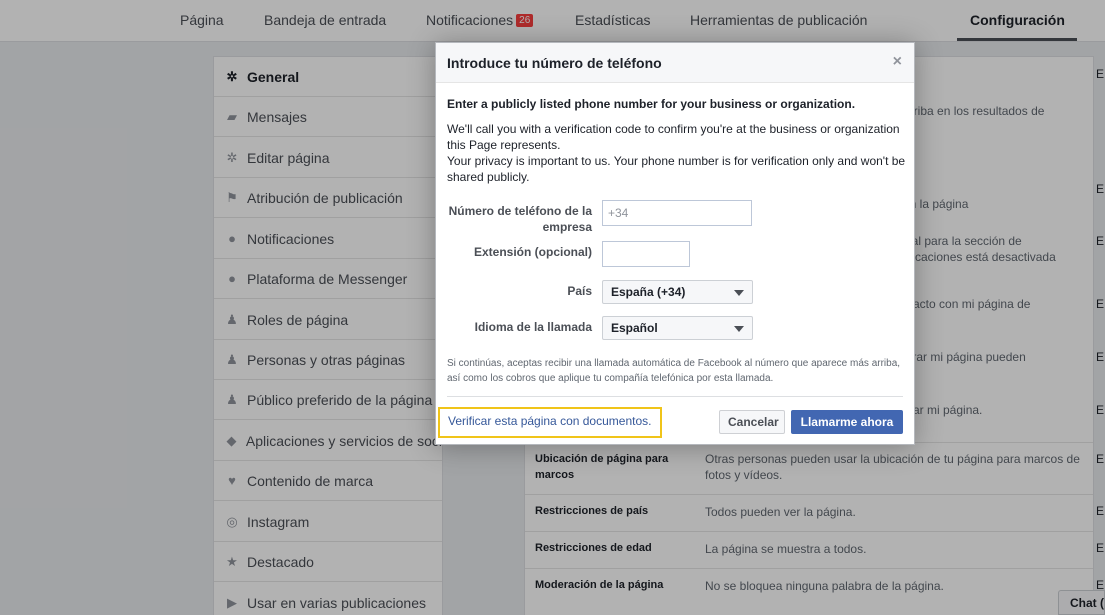  Describe the element at coordinates (554, 63) in the screenshot. I see `dialog-title: Introduce tu número de teléfono` at that location.